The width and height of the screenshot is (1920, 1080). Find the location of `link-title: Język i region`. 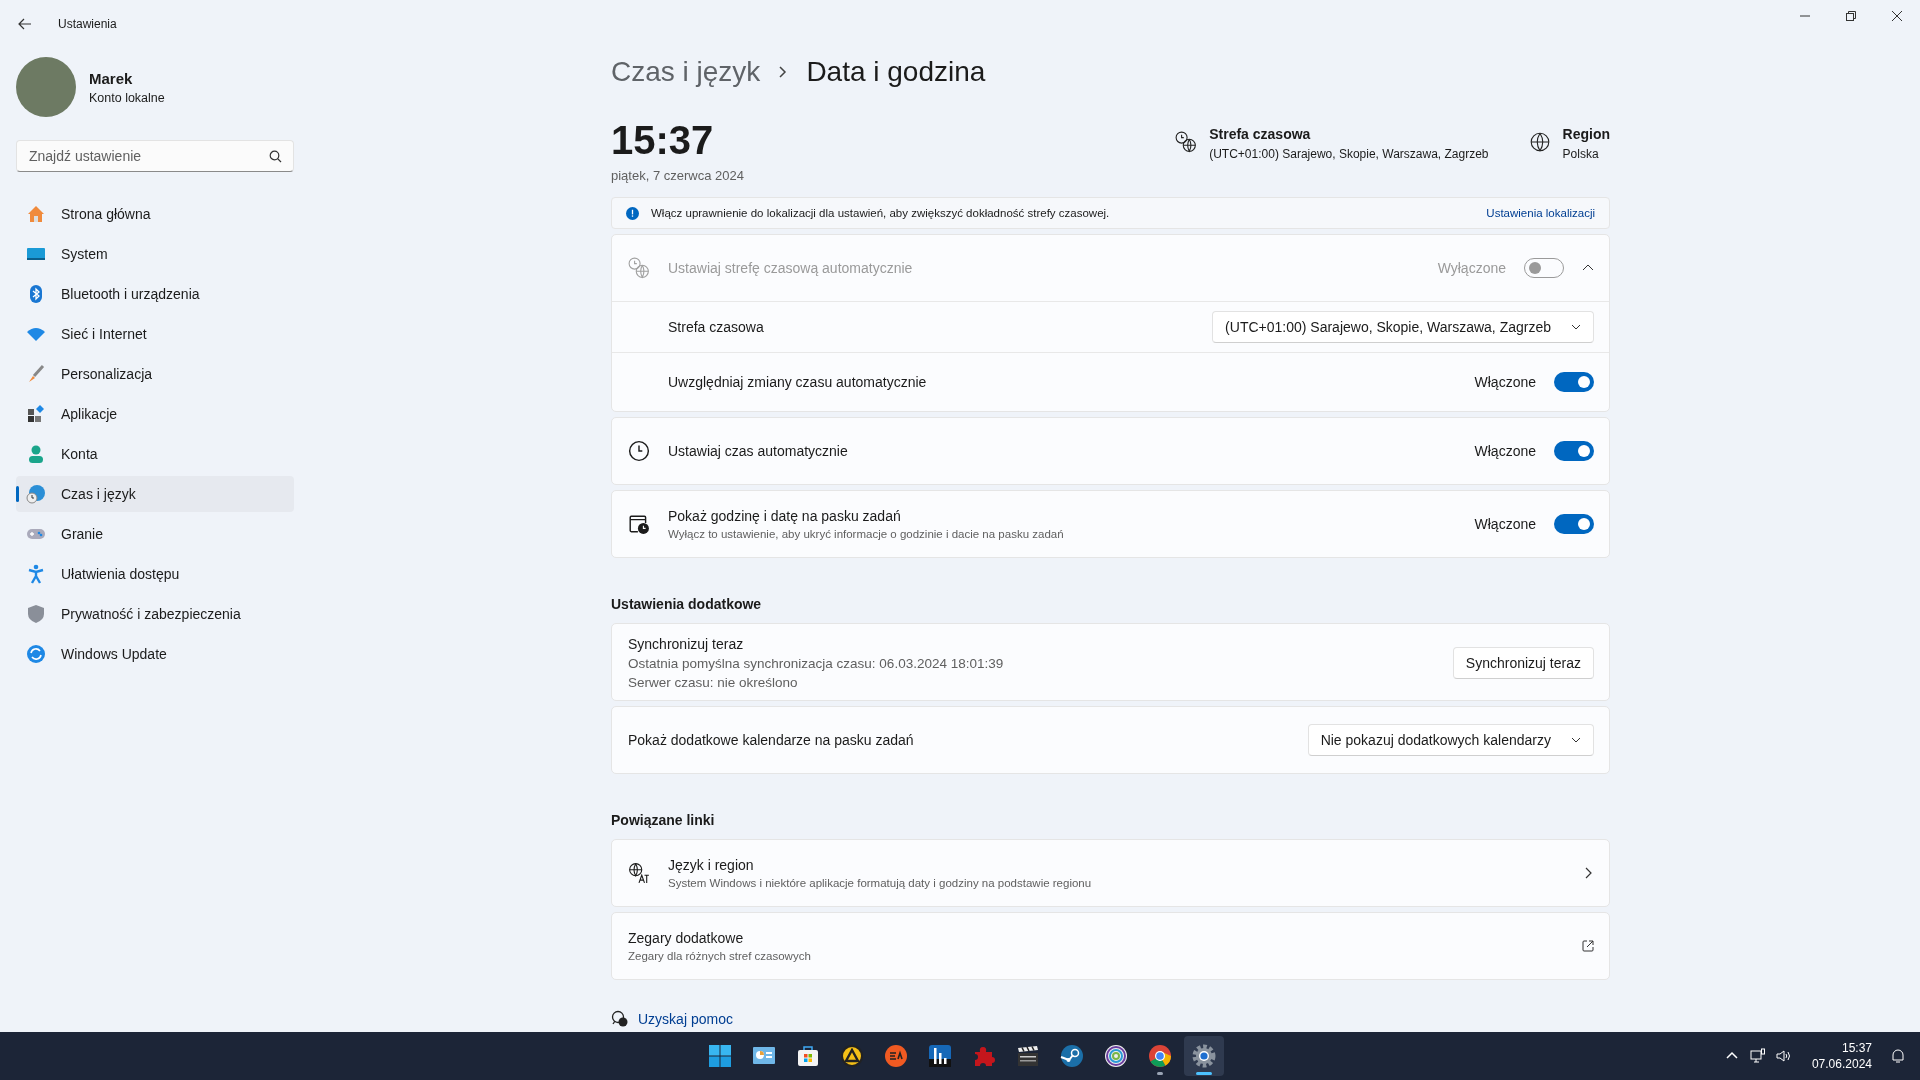

link-title: Język i region is located at coordinates (711, 865).